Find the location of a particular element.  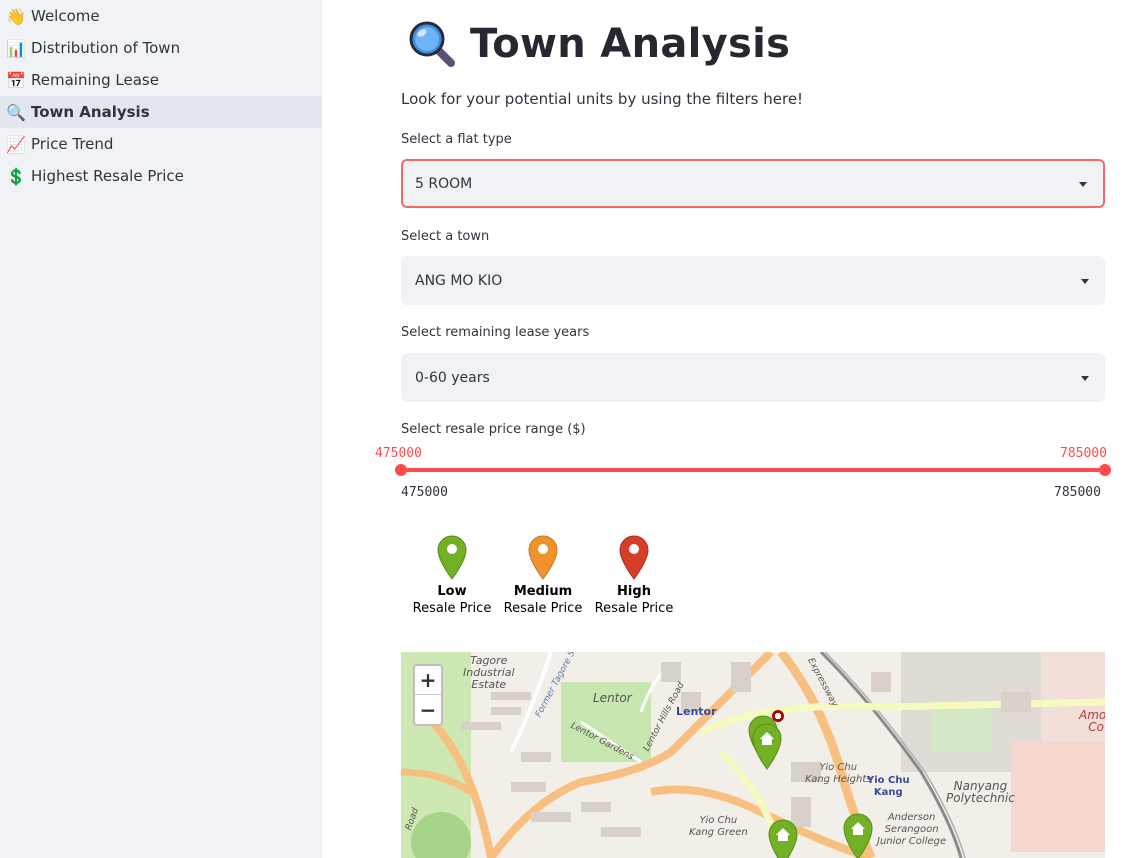

sidebar-item-town-analysis: 🔍 Town Analysis is located at coordinates (161, 112).